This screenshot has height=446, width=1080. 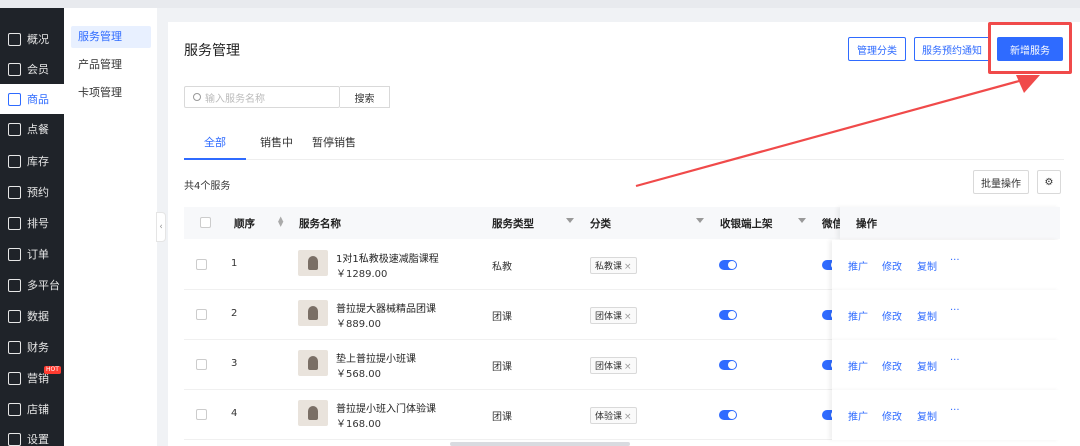 I want to click on nav-label: 商品, so click(x=38, y=99).